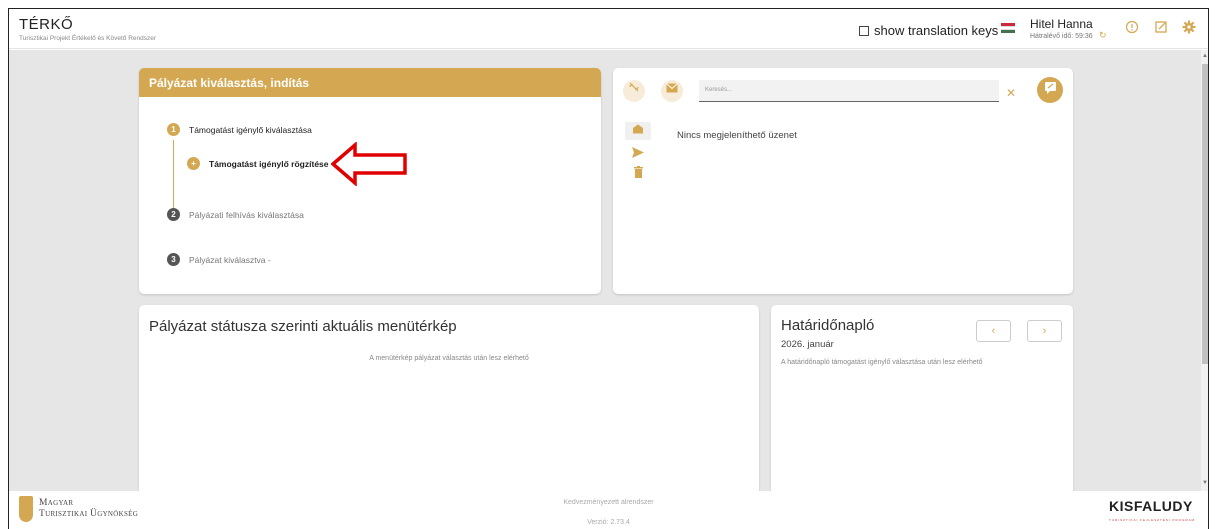 The width and height of the screenshot is (1217, 529). What do you see at coordinates (1161, 28) in the screenshot?
I see `external-link-icon` at bounding box center [1161, 28].